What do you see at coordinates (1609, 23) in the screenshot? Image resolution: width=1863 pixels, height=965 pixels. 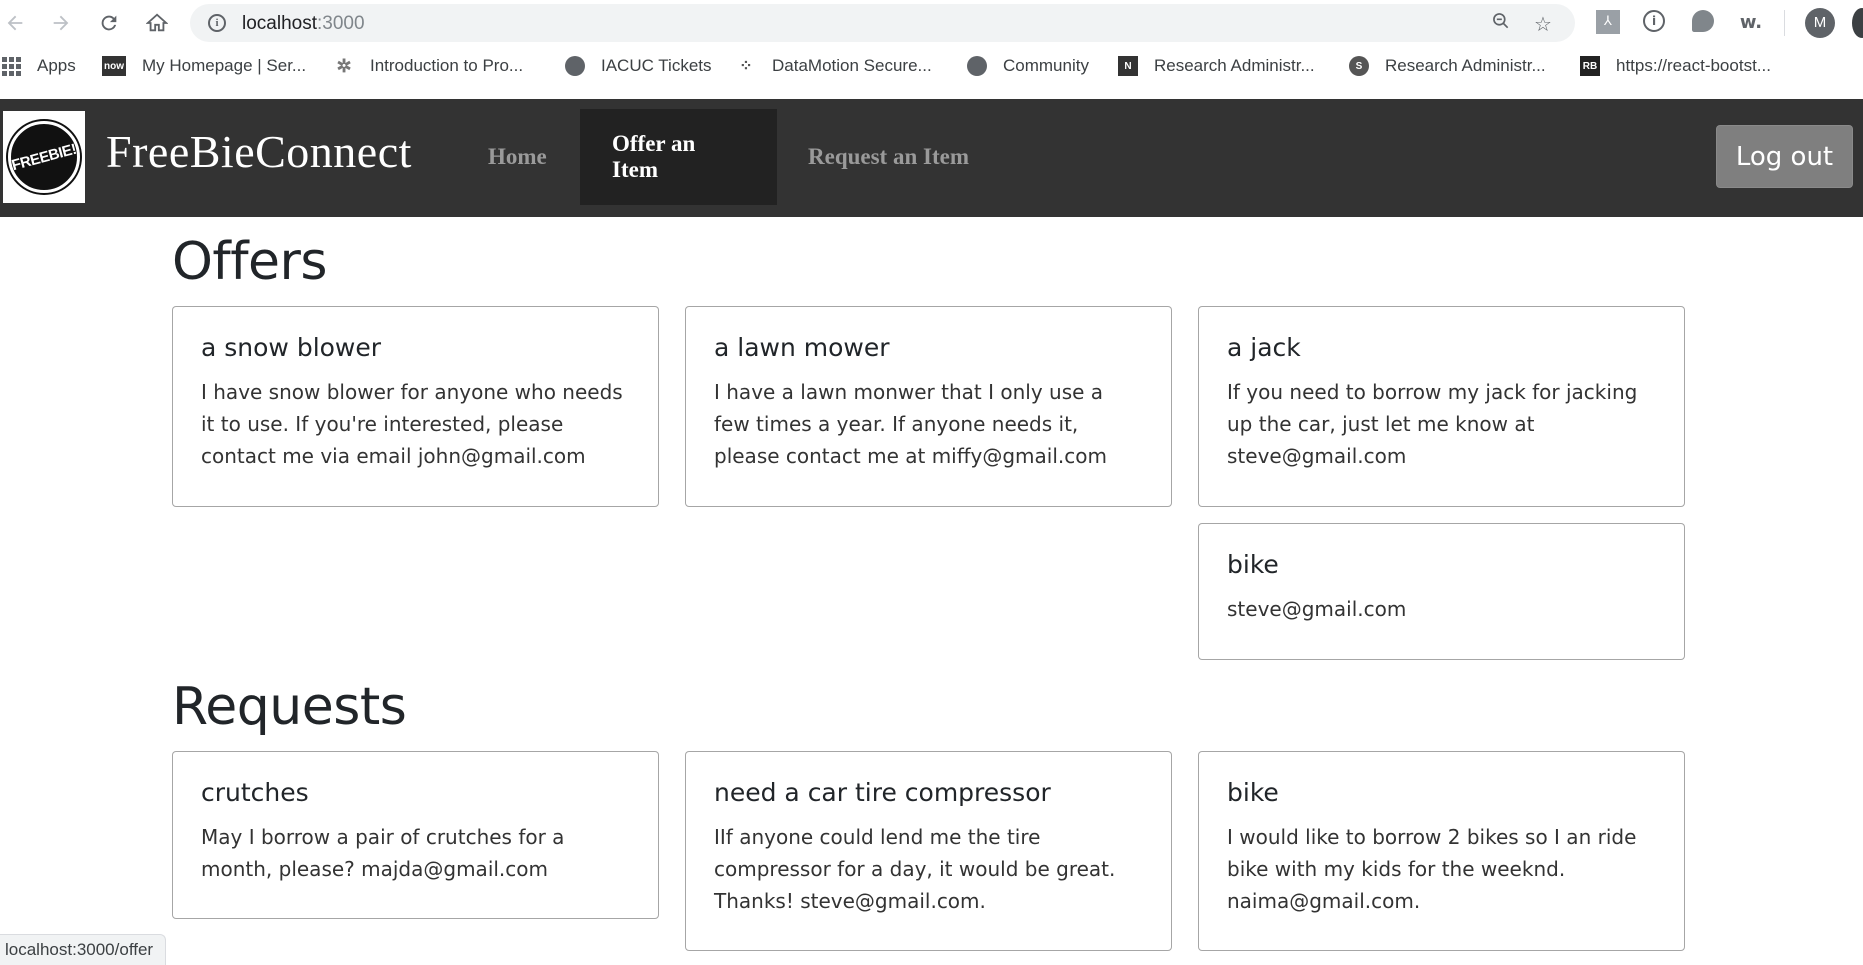 I see `pdf-extension-icon: ⅄` at bounding box center [1609, 23].